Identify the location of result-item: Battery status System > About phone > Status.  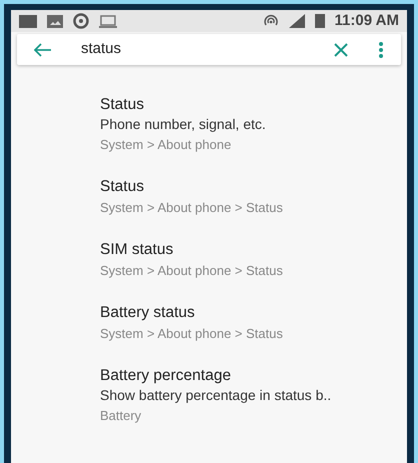
(253, 323).